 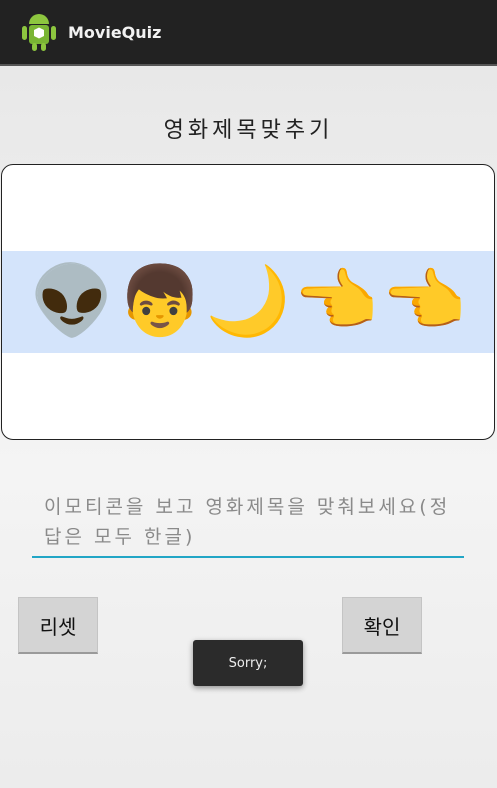 I want to click on alien-icon: 👽, so click(x=72, y=301).